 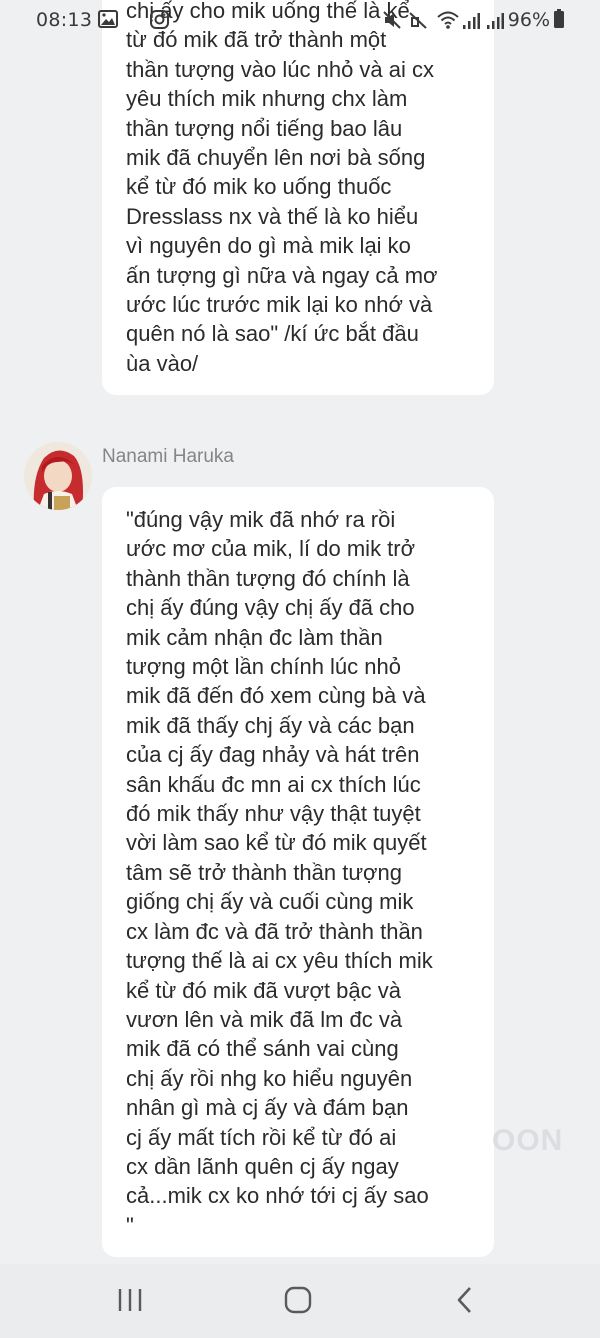 I want to click on signal-icon, so click(x=471, y=22).